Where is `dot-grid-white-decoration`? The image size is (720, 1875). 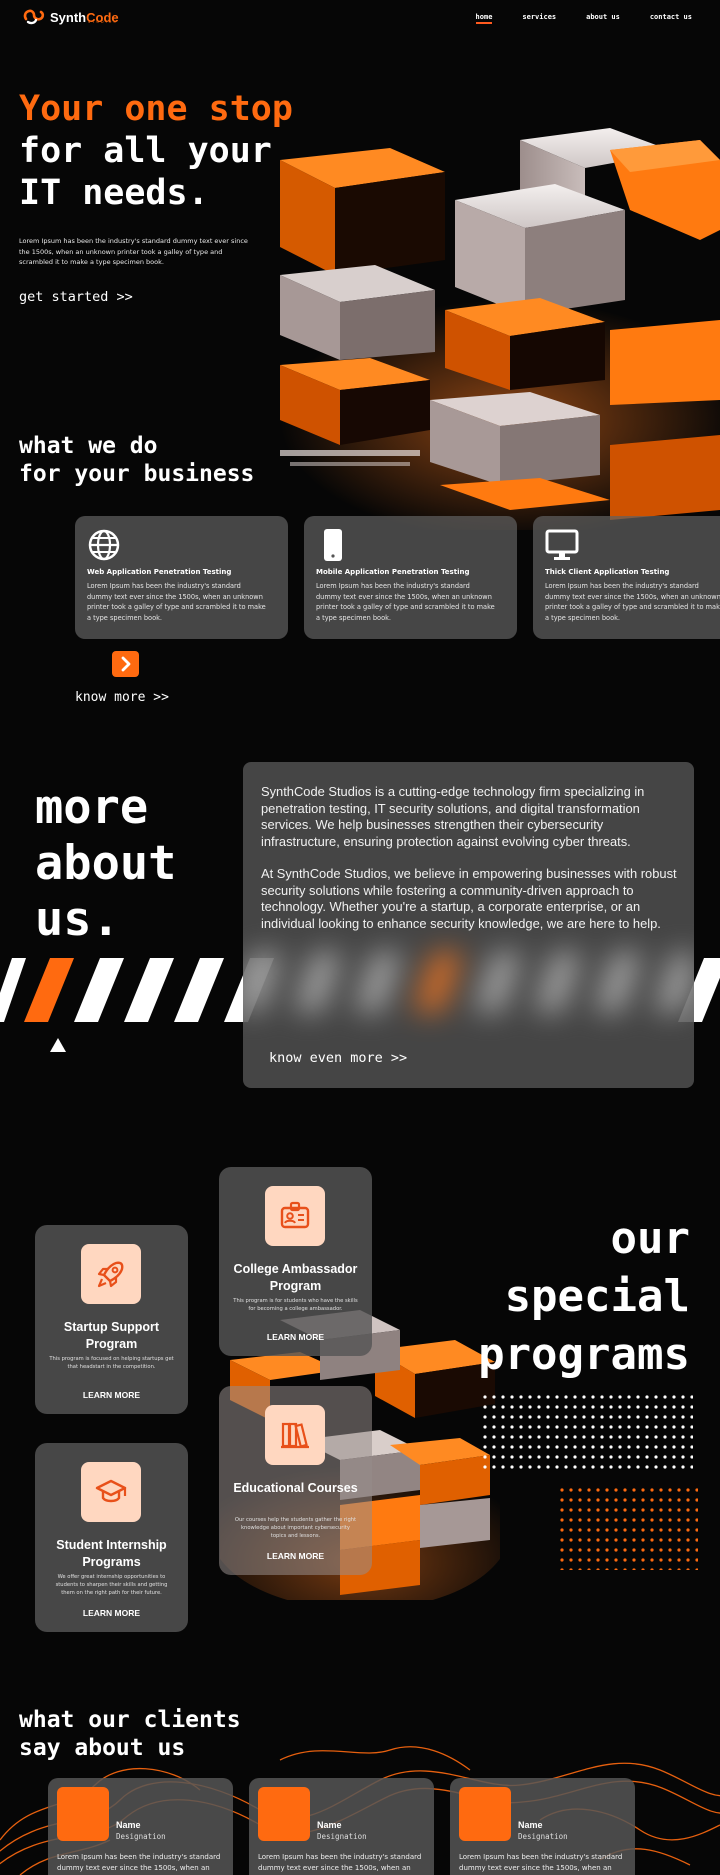 dot-grid-white-decoration is located at coordinates (588, 1435).